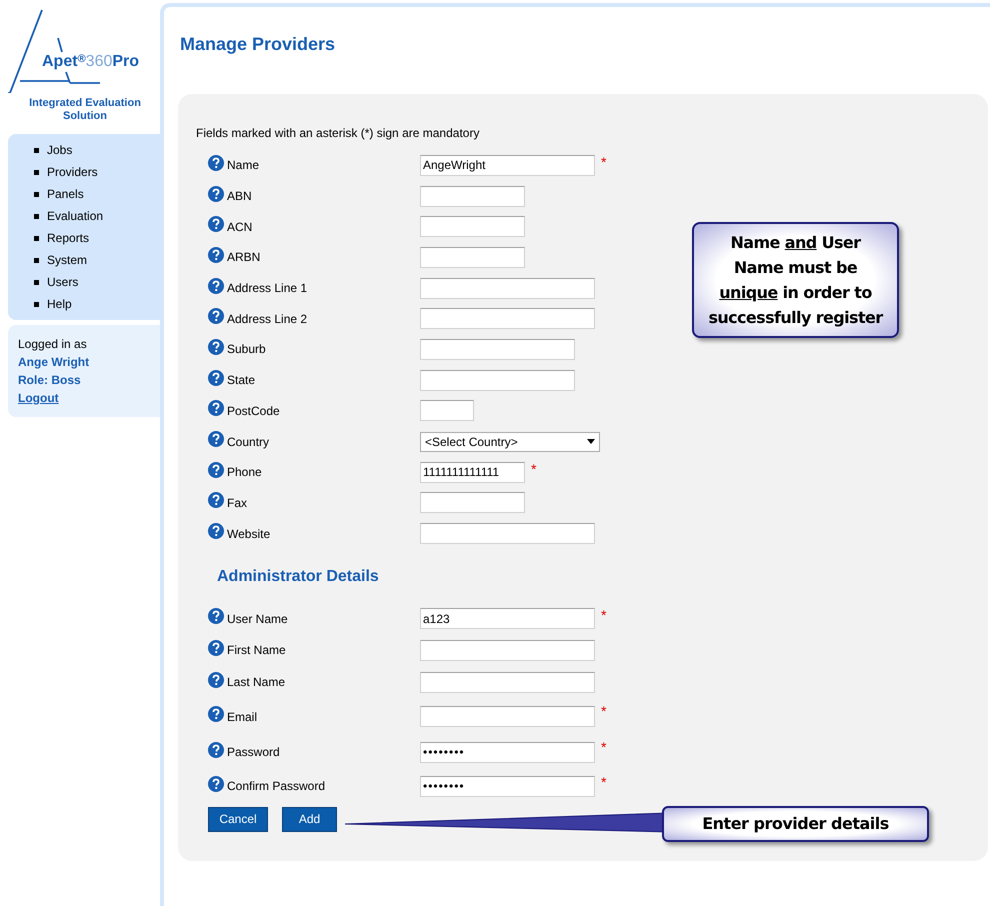  I want to click on field-label: ABN, so click(240, 197).